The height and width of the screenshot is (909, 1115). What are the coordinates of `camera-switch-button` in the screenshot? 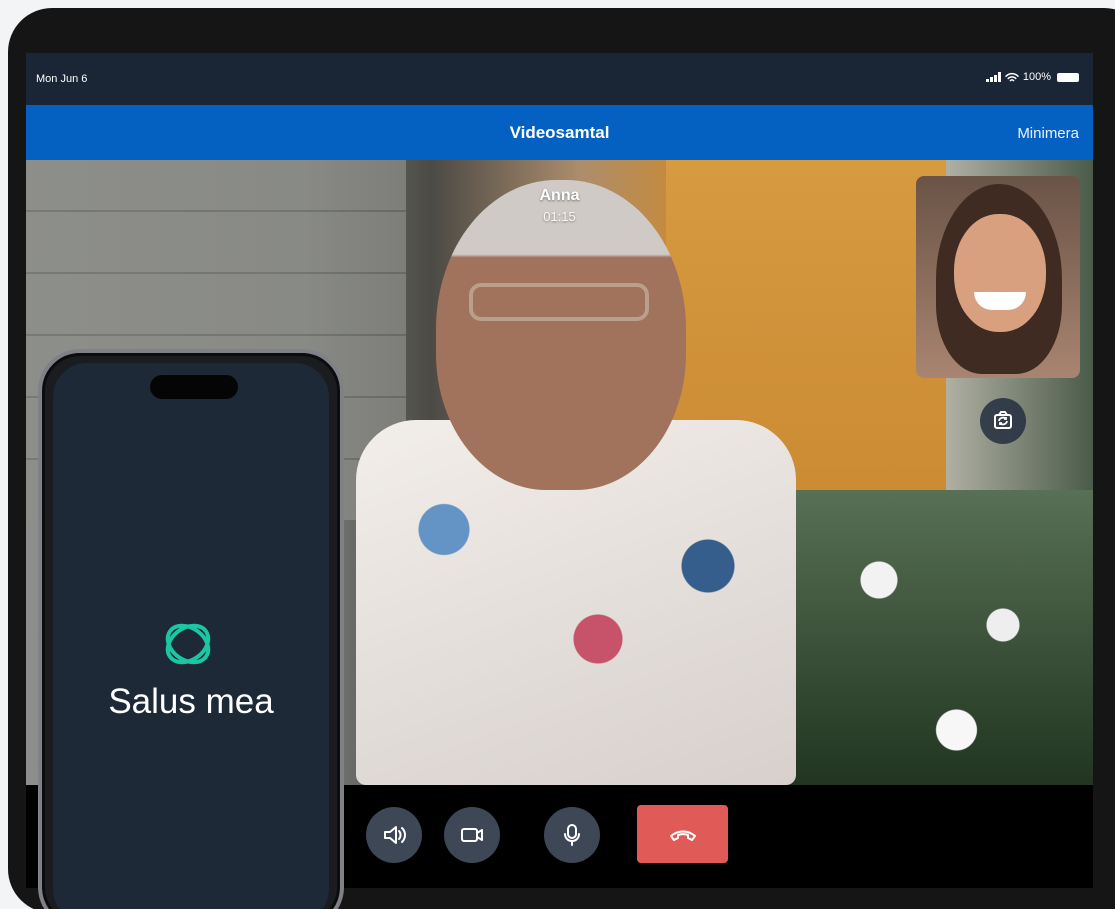 It's located at (1003, 421).